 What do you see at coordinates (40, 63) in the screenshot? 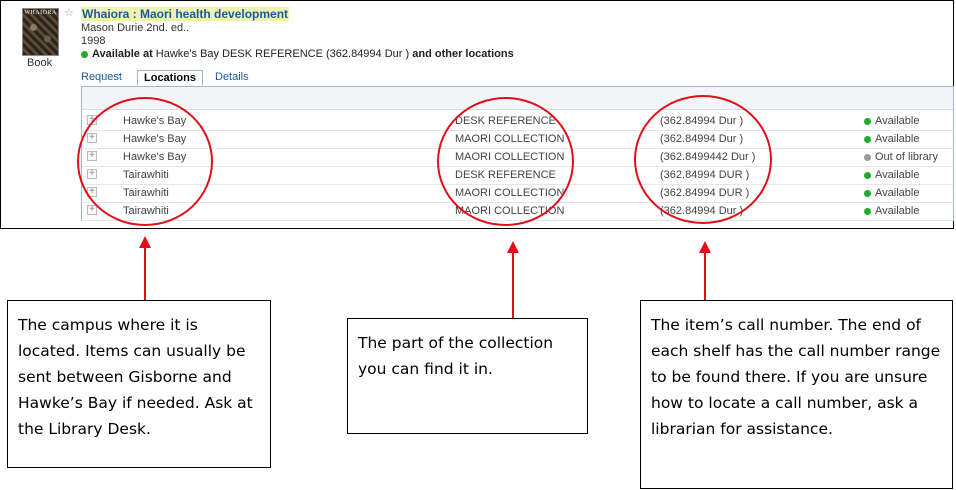
I see `format-label: Book` at bounding box center [40, 63].